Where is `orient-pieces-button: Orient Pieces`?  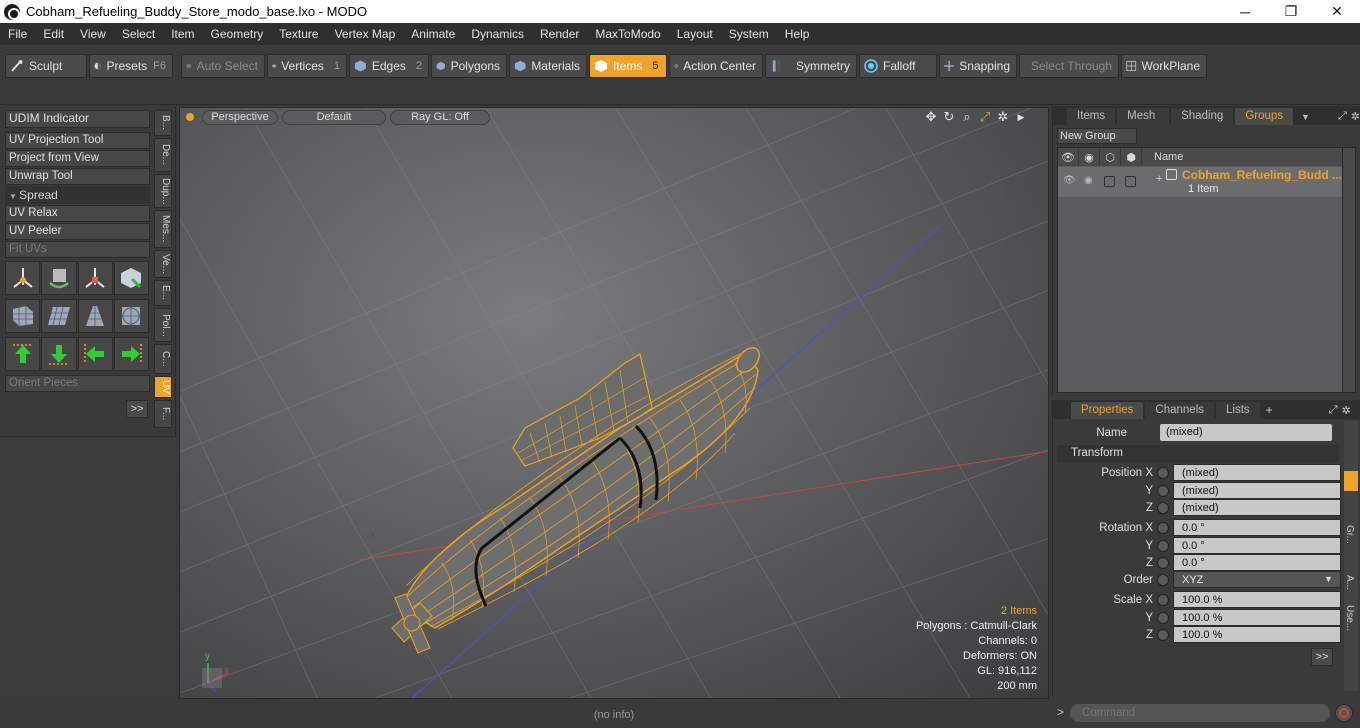 orient-pieces-button: Orient Pieces is located at coordinates (77, 383).